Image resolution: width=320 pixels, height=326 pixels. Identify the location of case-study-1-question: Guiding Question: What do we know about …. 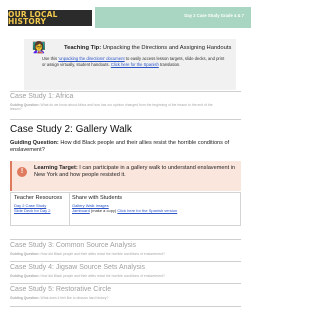
(115, 107).